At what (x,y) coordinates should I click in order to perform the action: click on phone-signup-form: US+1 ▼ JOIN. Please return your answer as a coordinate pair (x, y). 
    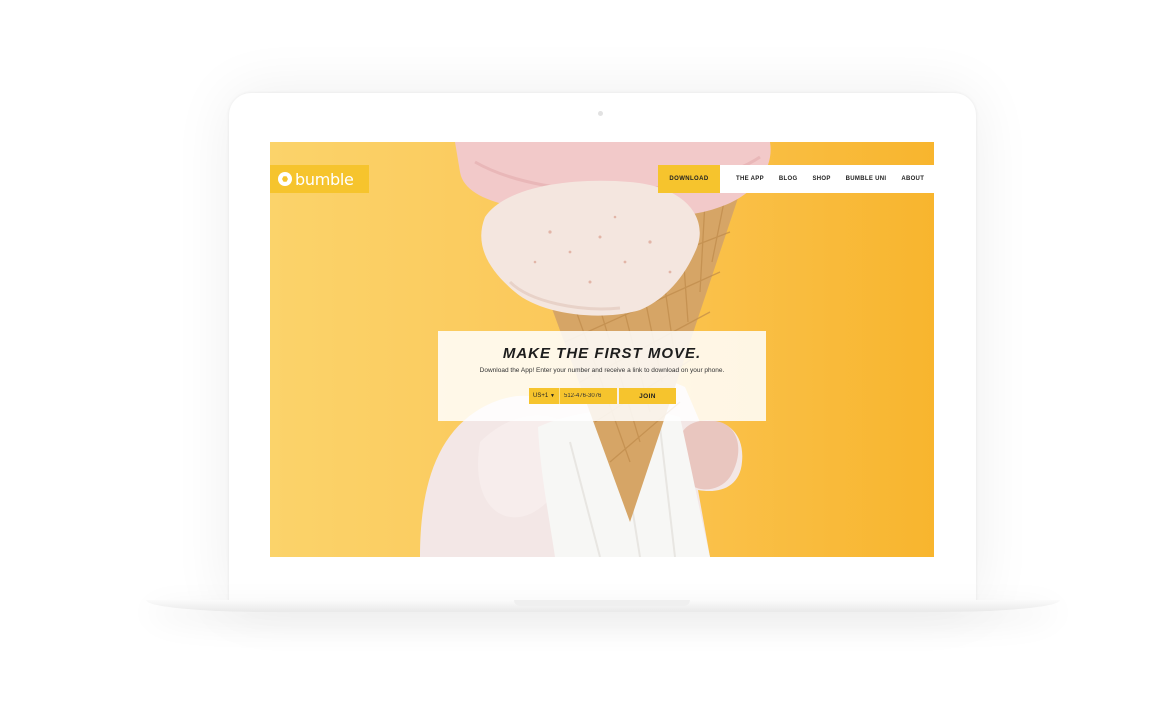
    Looking at the image, I should click on (602, 396).